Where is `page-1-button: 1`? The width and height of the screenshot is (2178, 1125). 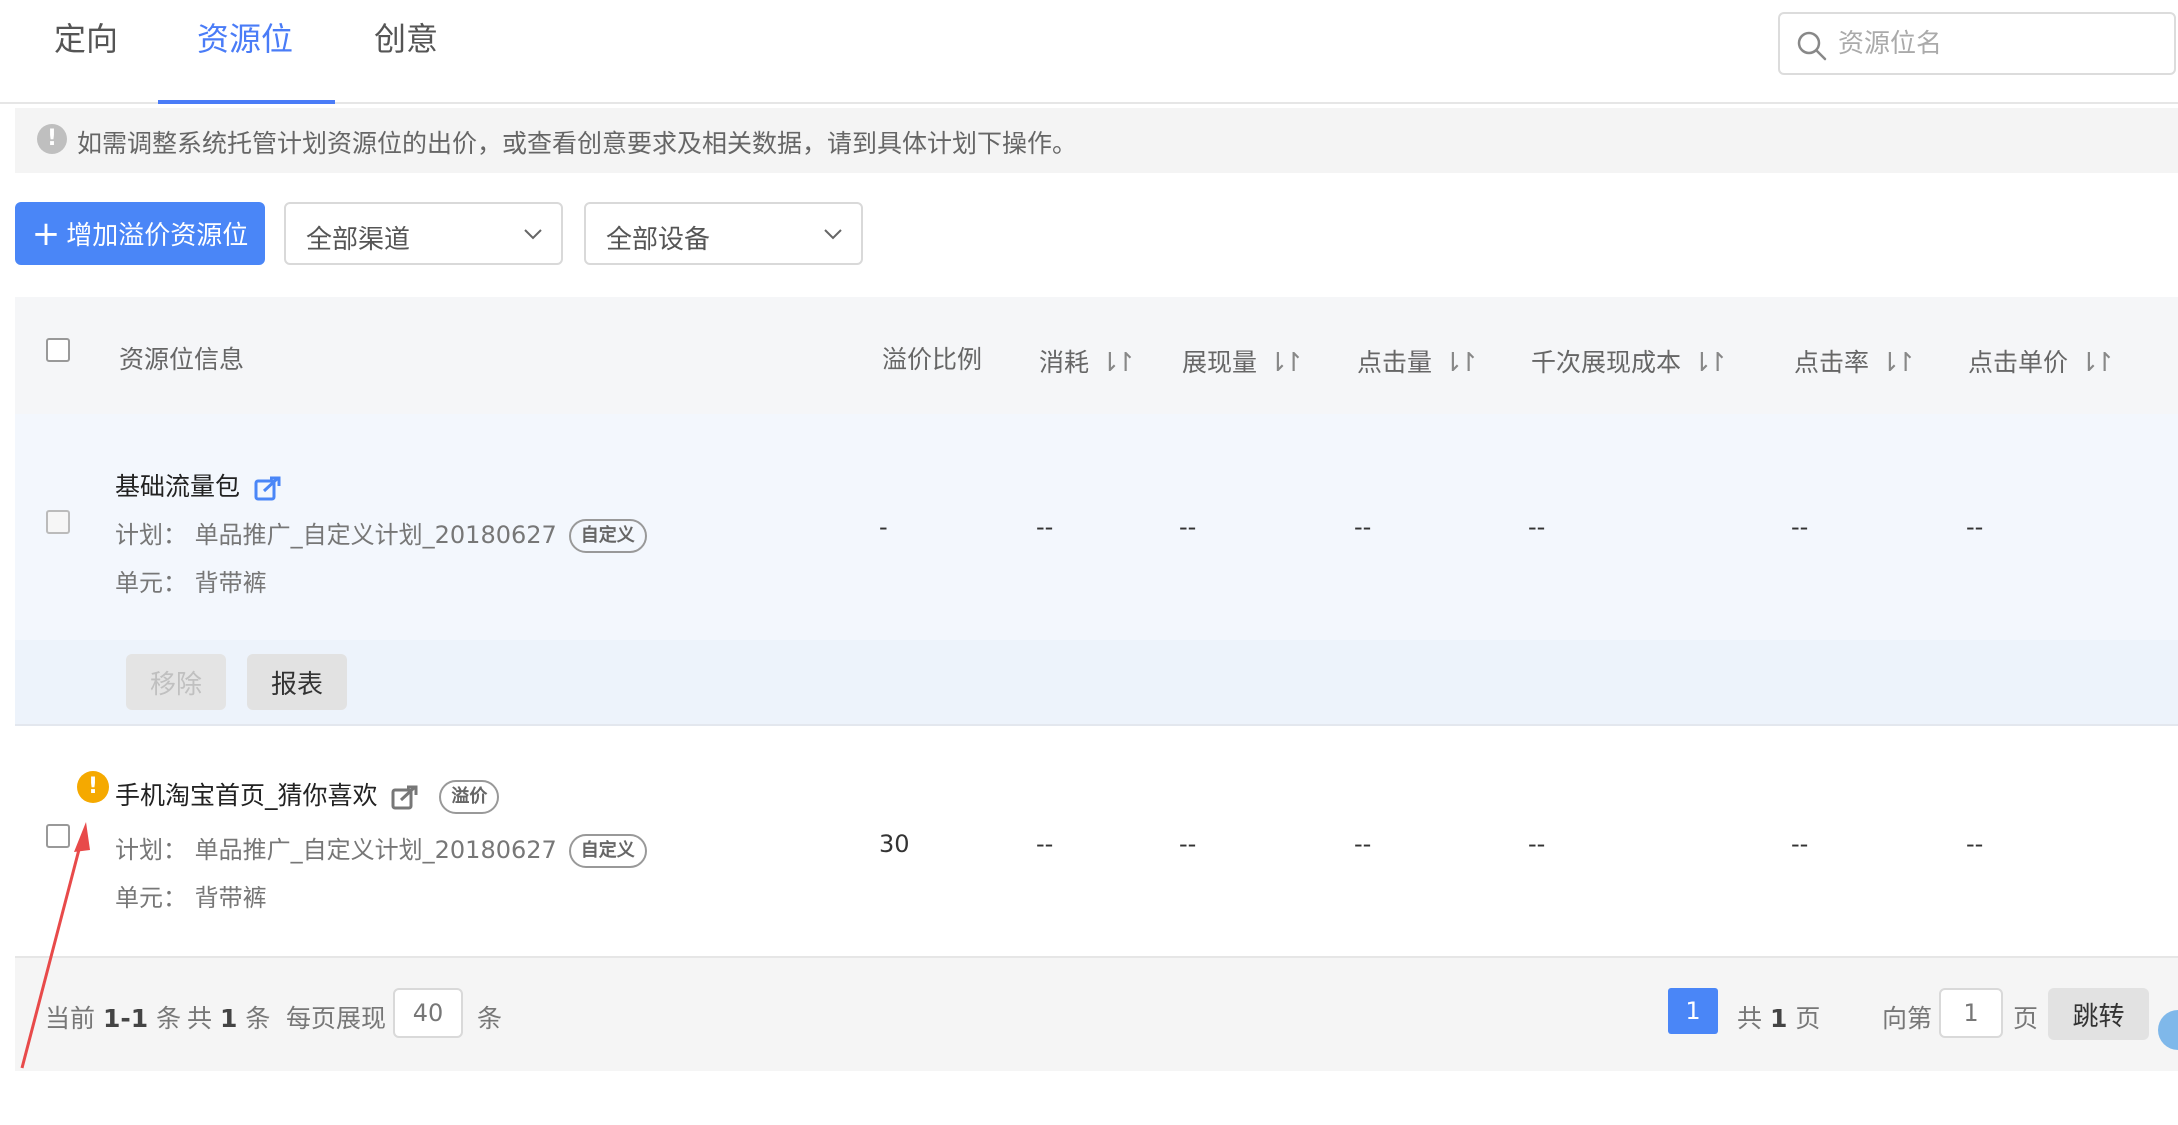
page-1-button: 1 is located at coordinates (1693, 1011).